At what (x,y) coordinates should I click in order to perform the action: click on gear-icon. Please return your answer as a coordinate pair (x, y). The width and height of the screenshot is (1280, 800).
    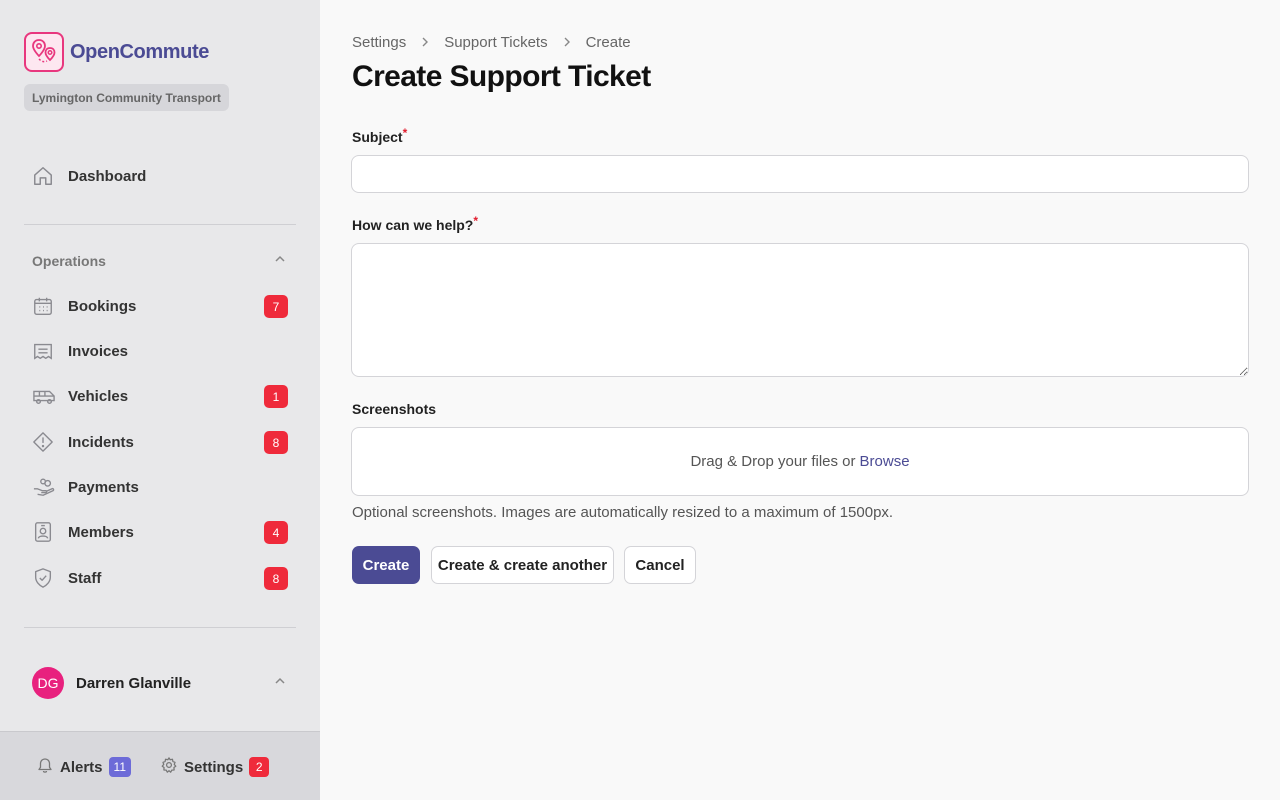
    Looking at the image, I should click on (169, 767).